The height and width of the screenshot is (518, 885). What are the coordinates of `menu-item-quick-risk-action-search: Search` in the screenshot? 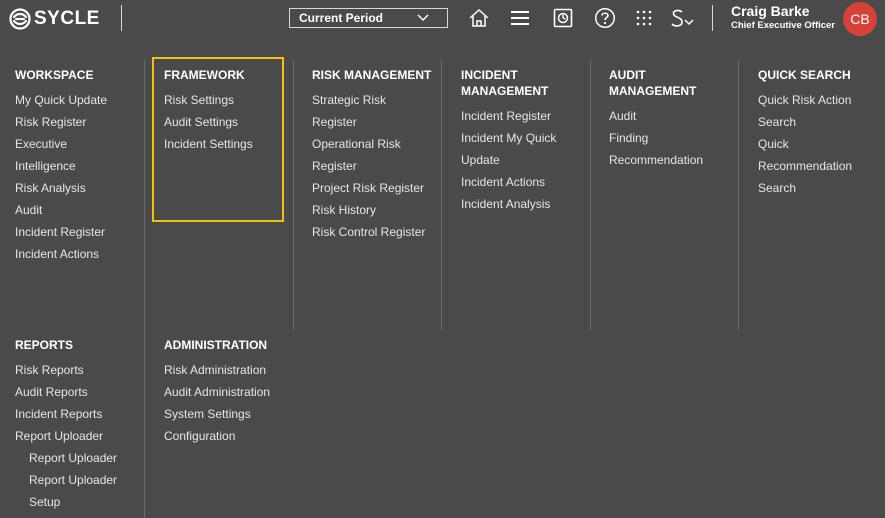 It's located at (805, 122).